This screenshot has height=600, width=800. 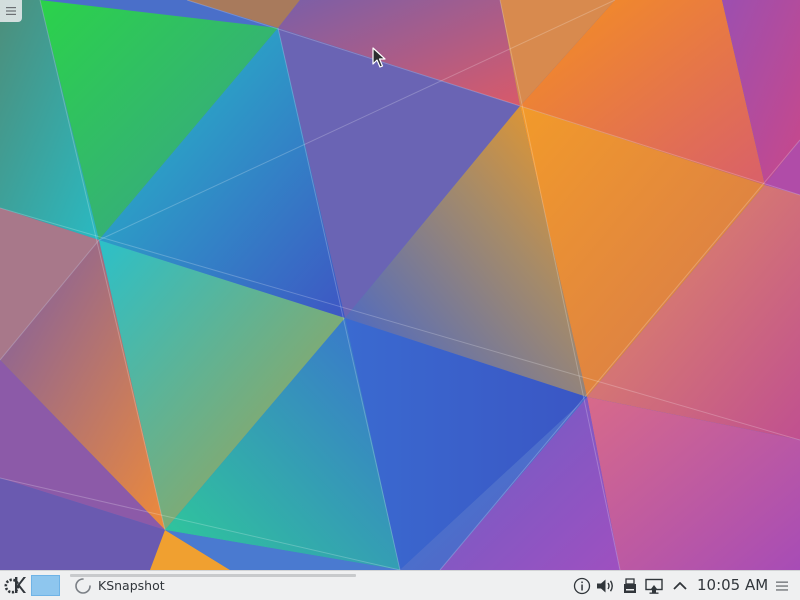 I want to click on tray-devices-button, so click(x=630, y=586).